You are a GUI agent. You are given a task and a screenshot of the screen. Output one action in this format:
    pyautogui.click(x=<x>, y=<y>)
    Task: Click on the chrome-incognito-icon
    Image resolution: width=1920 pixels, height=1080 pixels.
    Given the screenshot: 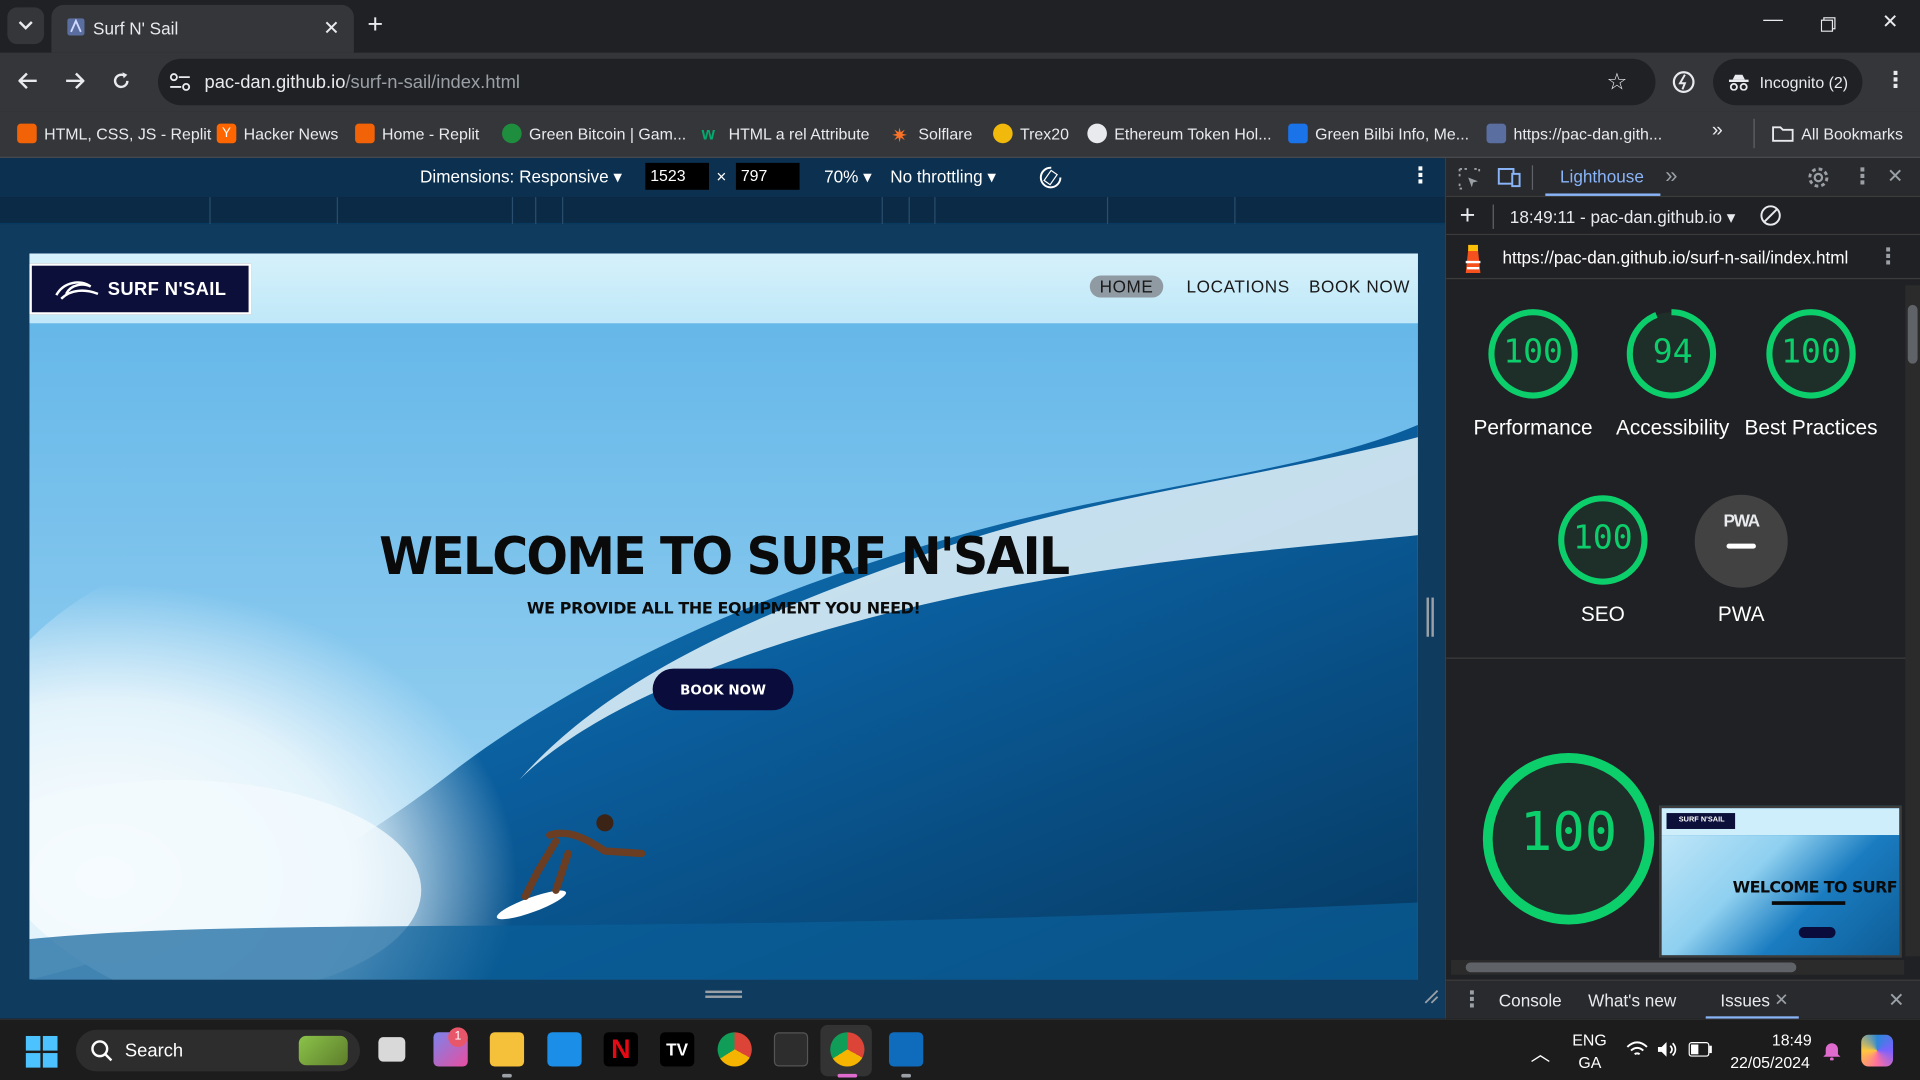 What is the action you would take?
    pyautogui.click(x=847, y=1049)
    